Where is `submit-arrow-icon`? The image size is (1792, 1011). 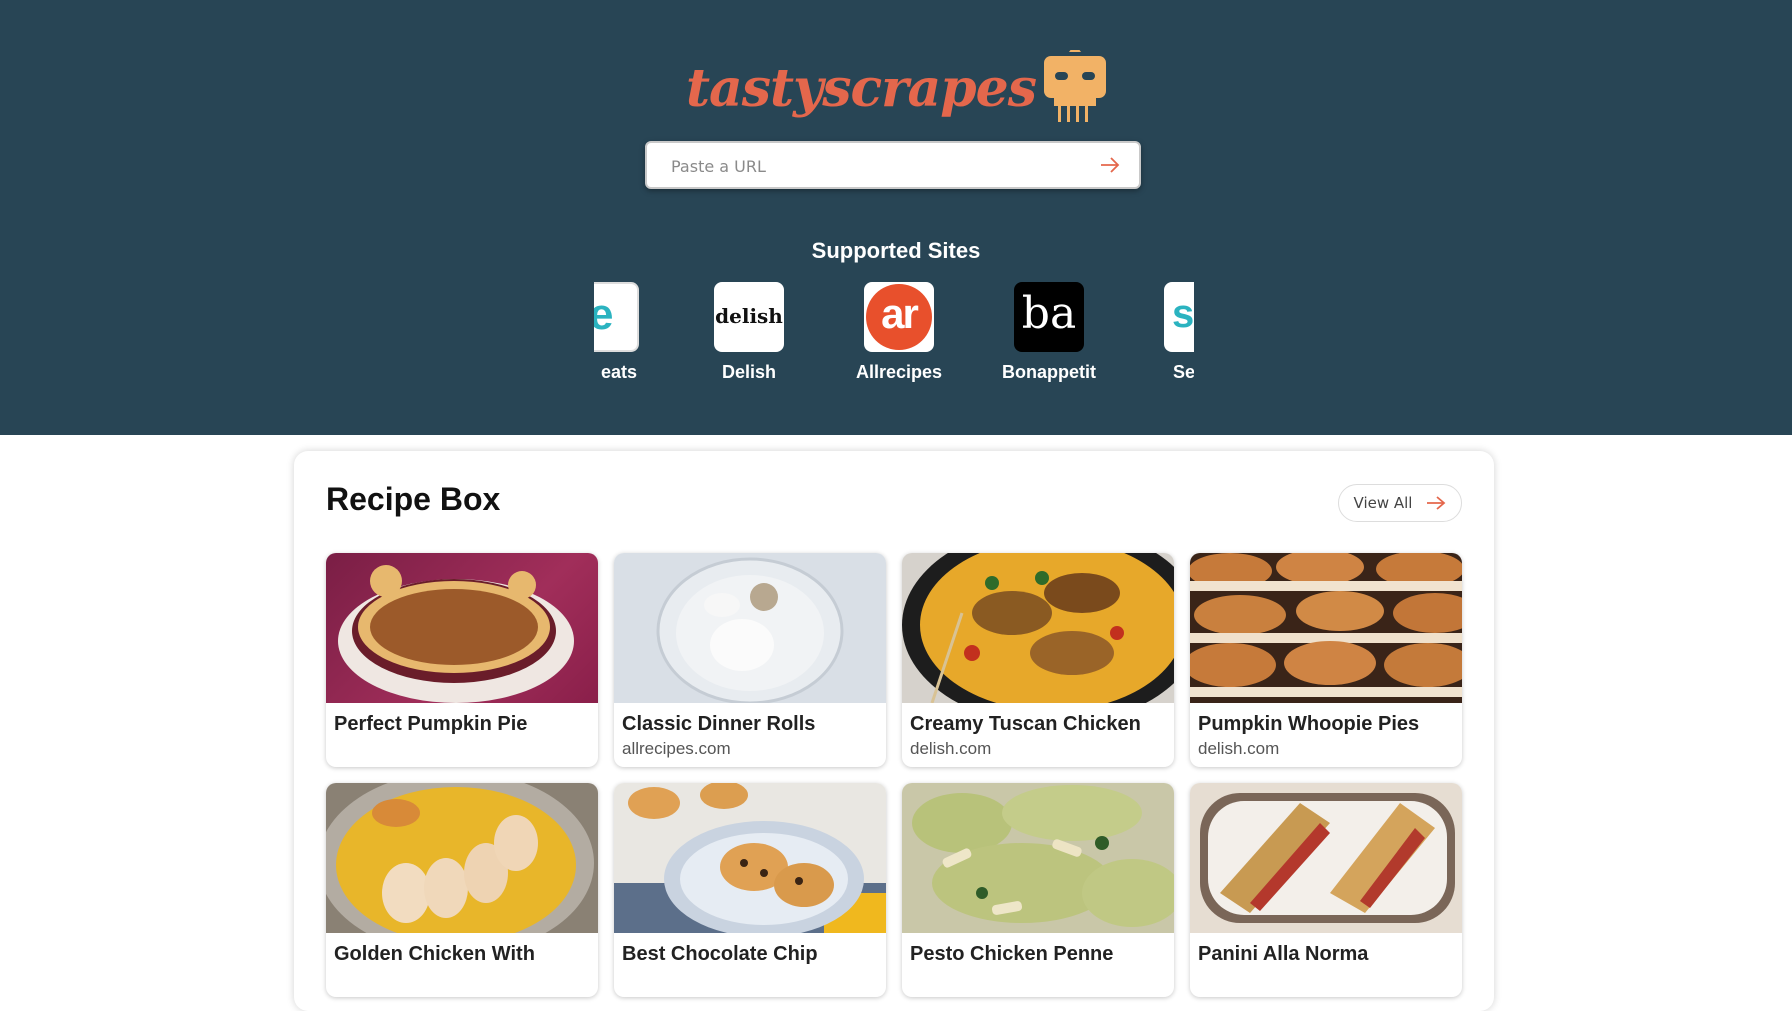
submit-arrow-icon is located at coordinates (1110, 165).